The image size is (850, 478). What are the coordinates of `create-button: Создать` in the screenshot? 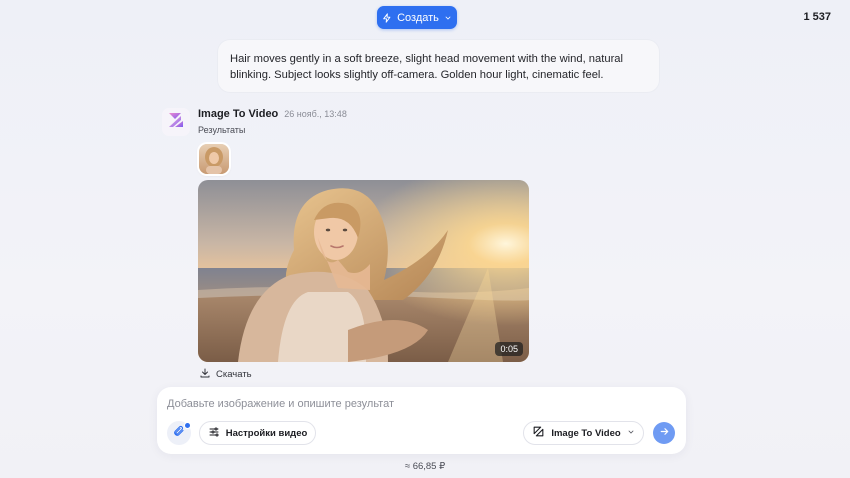 It's located at (417, 17).